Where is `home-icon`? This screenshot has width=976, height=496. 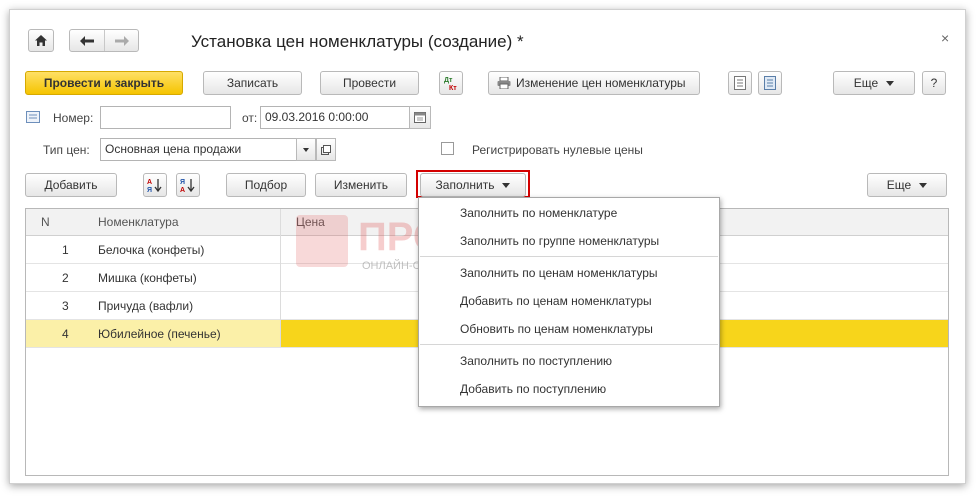 home-icon is located at coordinates (41, 40).